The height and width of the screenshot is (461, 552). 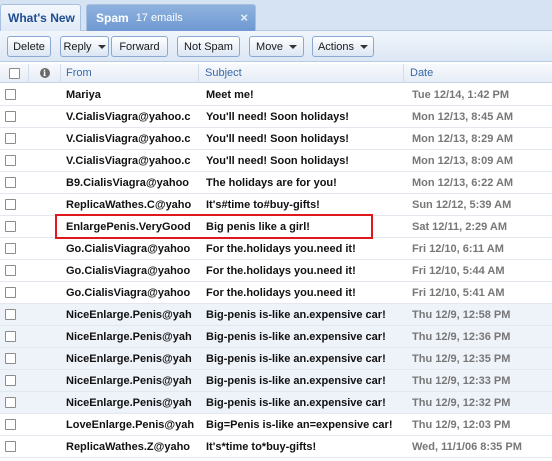 I want to click on select-all-column, so click(x=14, y=73).